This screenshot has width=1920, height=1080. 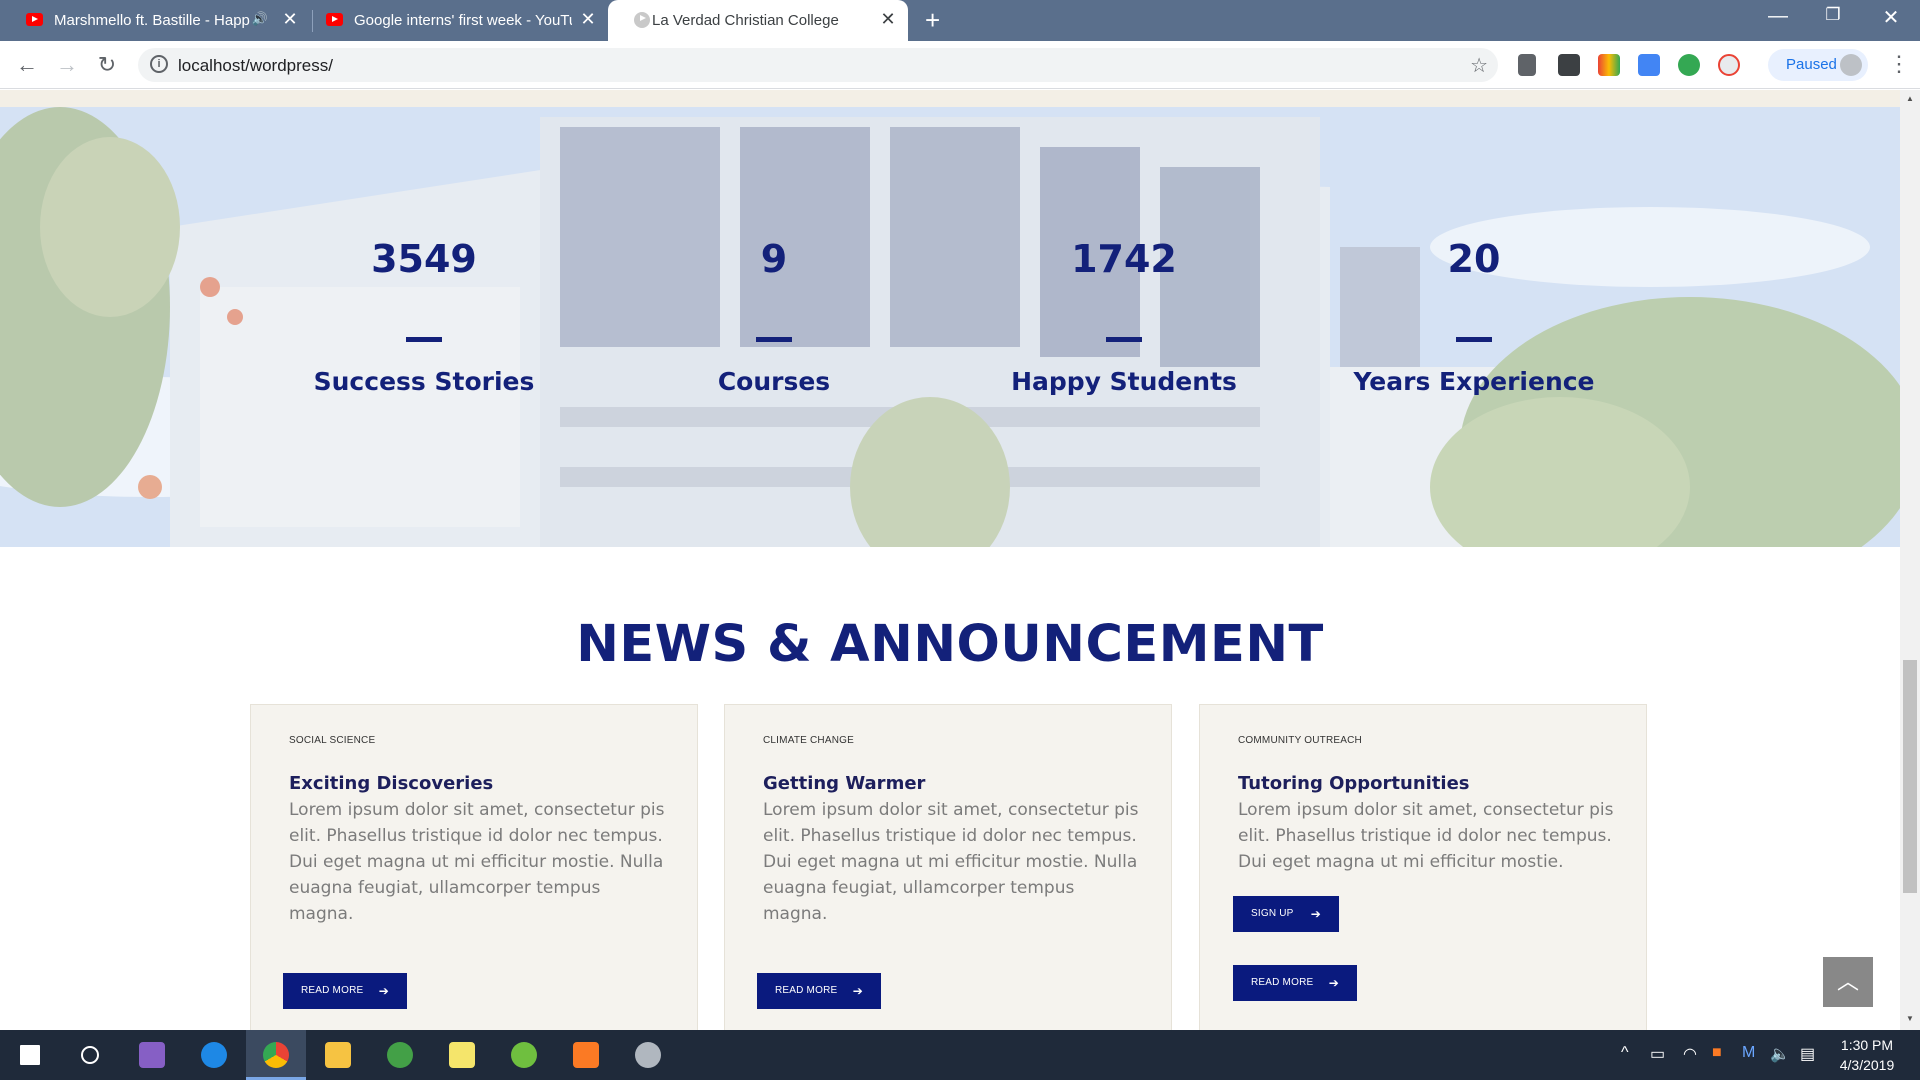 I want to click on scroll-to-top-button: ︿, so click(x=1848, y=982).